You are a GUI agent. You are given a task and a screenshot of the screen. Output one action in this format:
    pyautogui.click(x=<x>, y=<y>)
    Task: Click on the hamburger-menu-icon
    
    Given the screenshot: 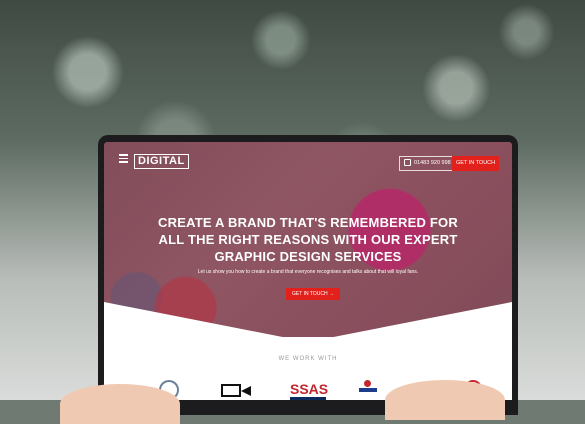 What is the action you would take?
    pyautogui.click(x=123, y=158)
    